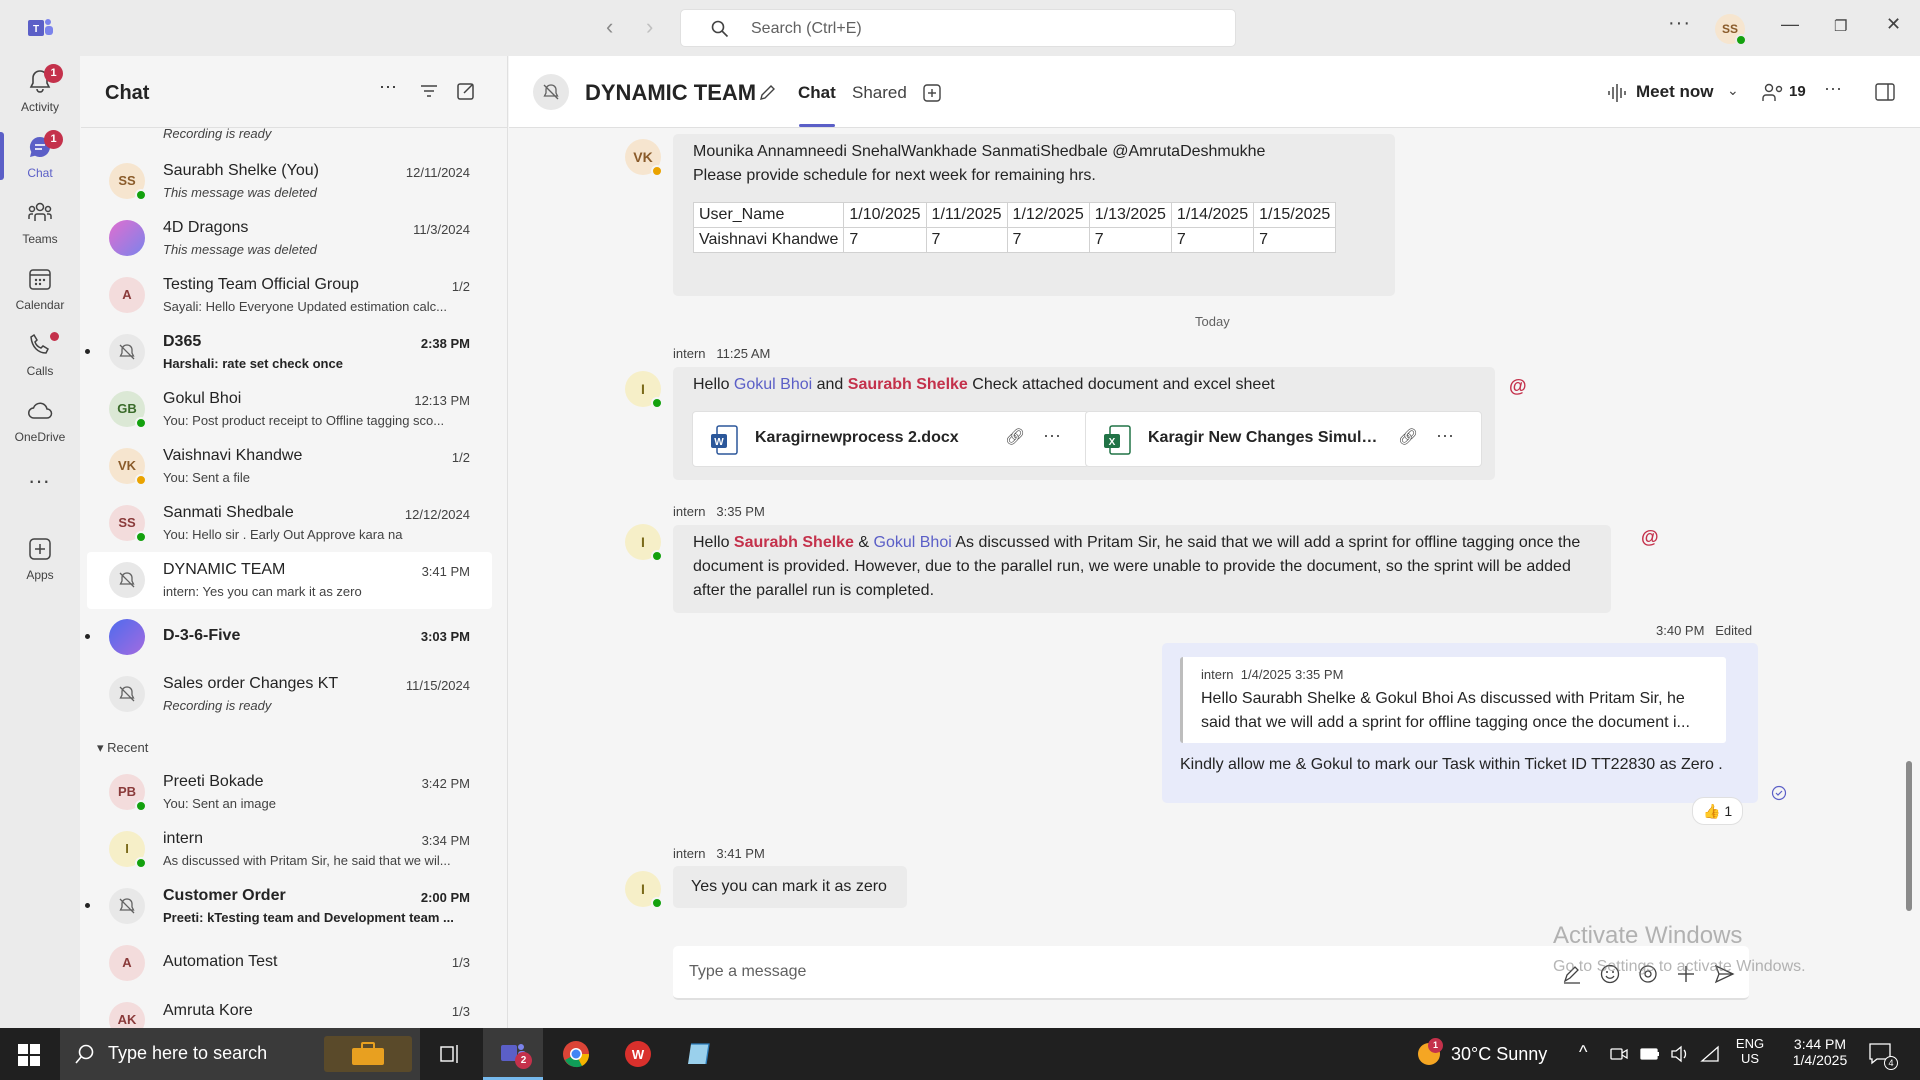 This screenshot has height=1080, width=1920. I want to click on more-apps-icon: ···, so click(39, 480).